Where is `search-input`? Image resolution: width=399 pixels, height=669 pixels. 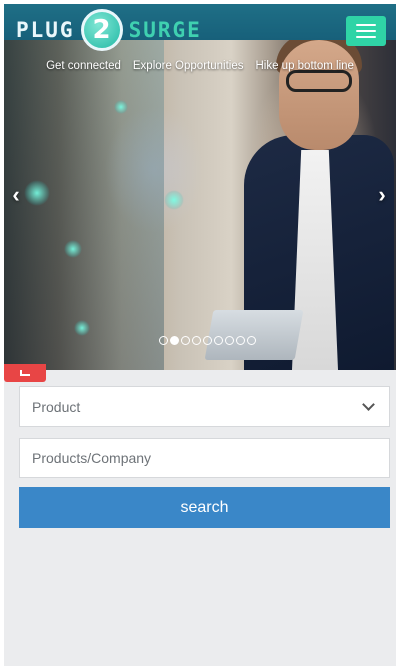
search-input is located at coordinates (204, 458).